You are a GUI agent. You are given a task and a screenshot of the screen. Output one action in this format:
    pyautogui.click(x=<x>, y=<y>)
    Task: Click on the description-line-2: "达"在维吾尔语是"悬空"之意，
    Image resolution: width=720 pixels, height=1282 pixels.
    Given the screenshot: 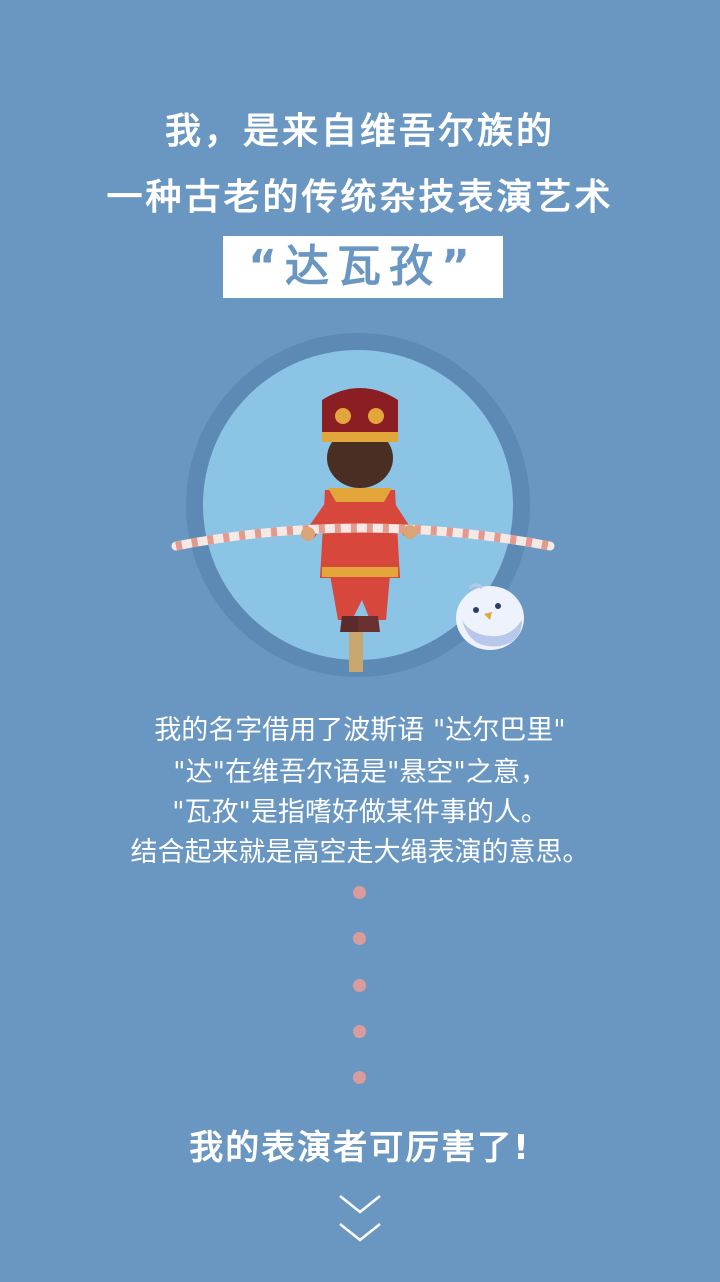 What is the action you would take?
    pyautogui.click(x=360, y=772)
    